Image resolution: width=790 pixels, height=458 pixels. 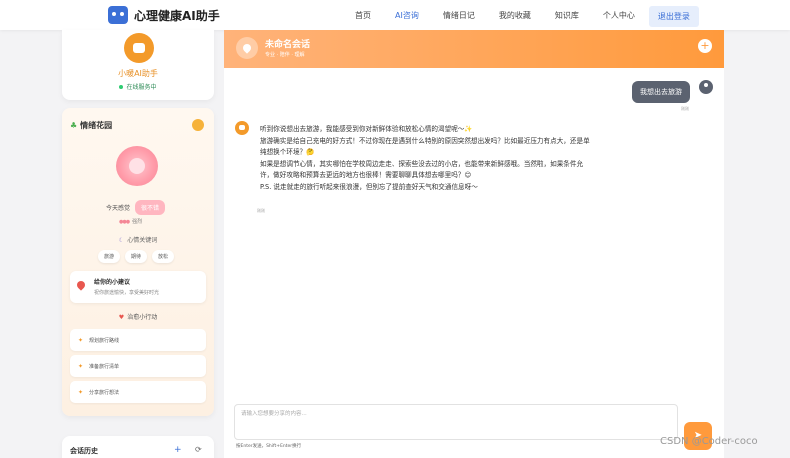 What do you see at coordinates (138, 287) in the screenshot?
I see `suggestion-box: 给你的小建议 祝你旅途愉快，享受美好时光` at bounding box center [138, 287].